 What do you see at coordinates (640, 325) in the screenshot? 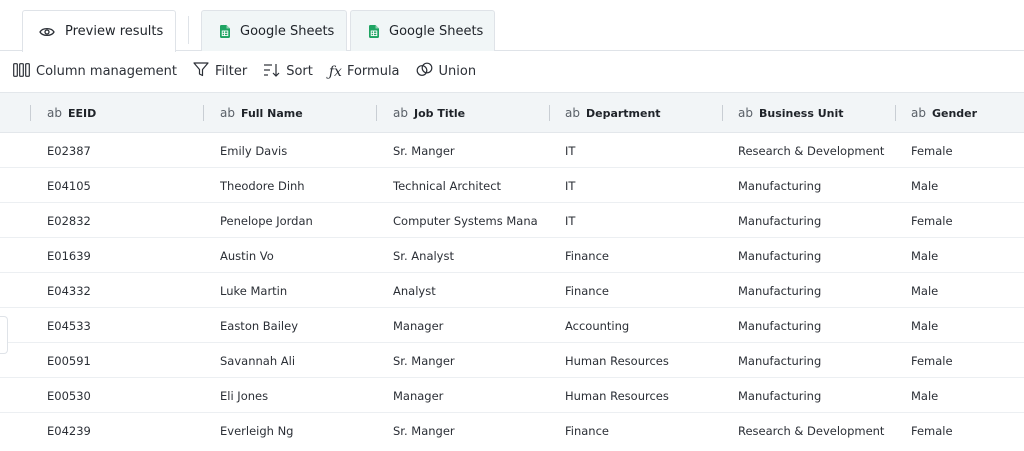
I see `table-cell: Accounting` at bounding box center [640, 325].